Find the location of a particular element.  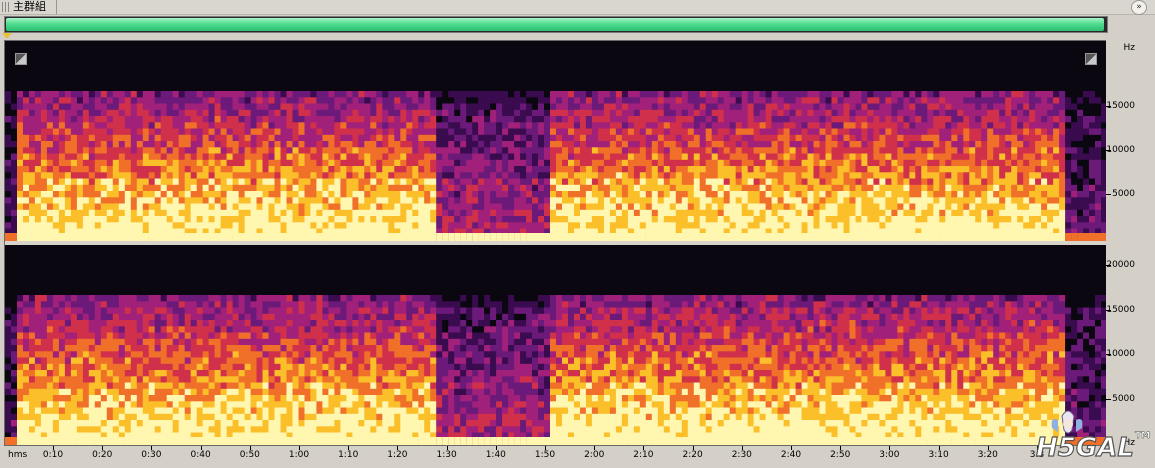

zoom-out-handle-icon is located at coordinates (1091, 59).